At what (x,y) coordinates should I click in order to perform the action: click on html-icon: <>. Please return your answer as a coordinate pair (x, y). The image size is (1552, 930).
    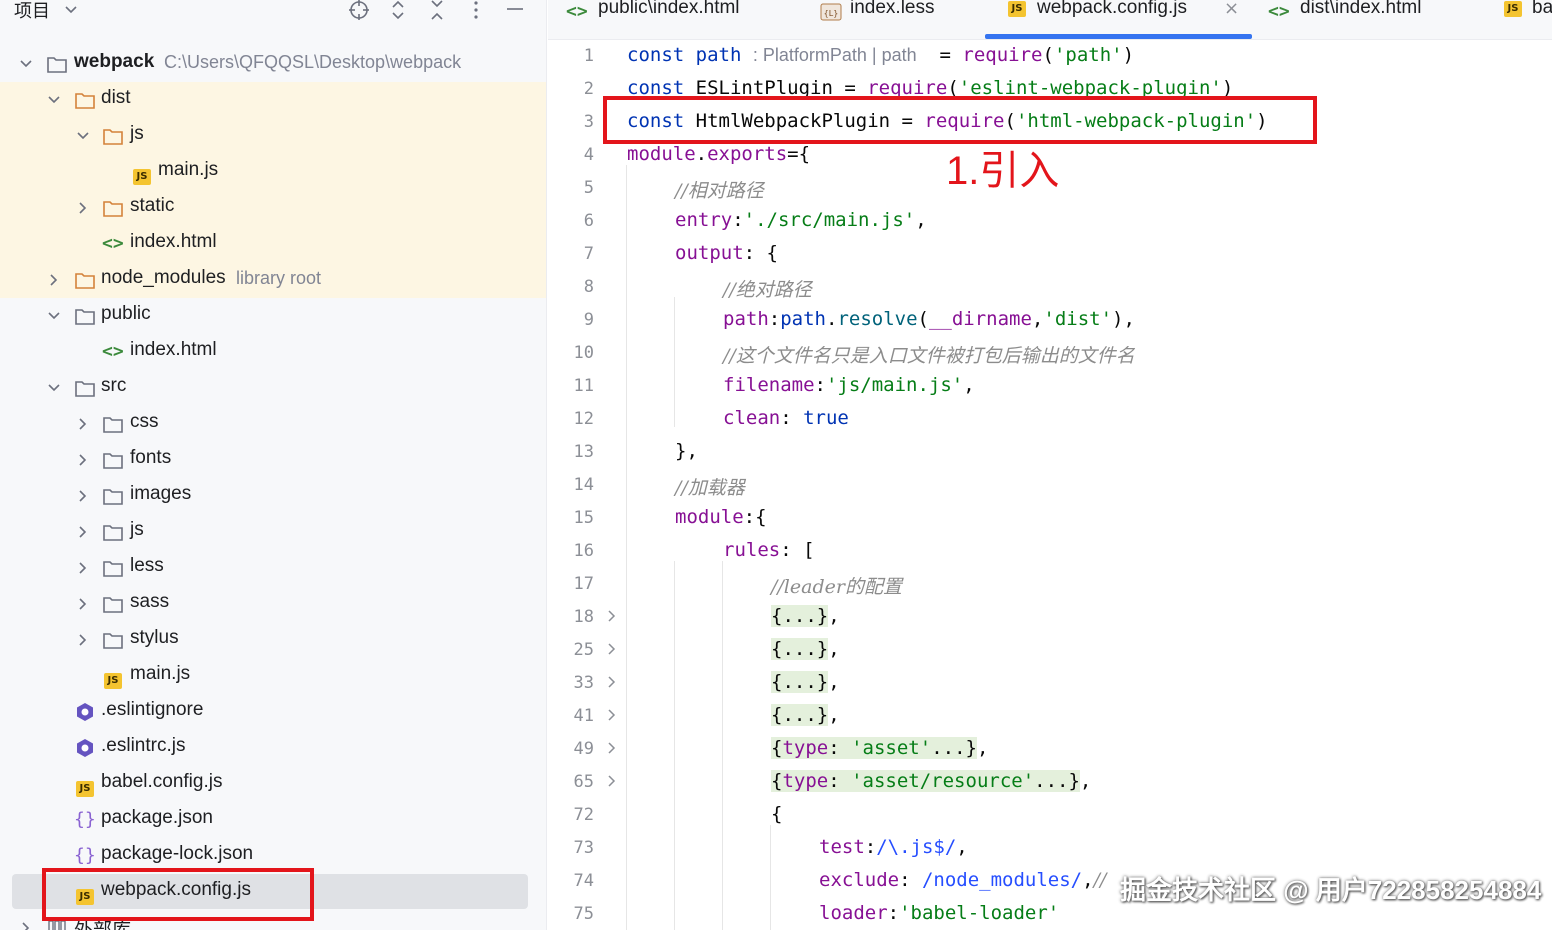
    Looking at the image, I should click on (1279, 11).